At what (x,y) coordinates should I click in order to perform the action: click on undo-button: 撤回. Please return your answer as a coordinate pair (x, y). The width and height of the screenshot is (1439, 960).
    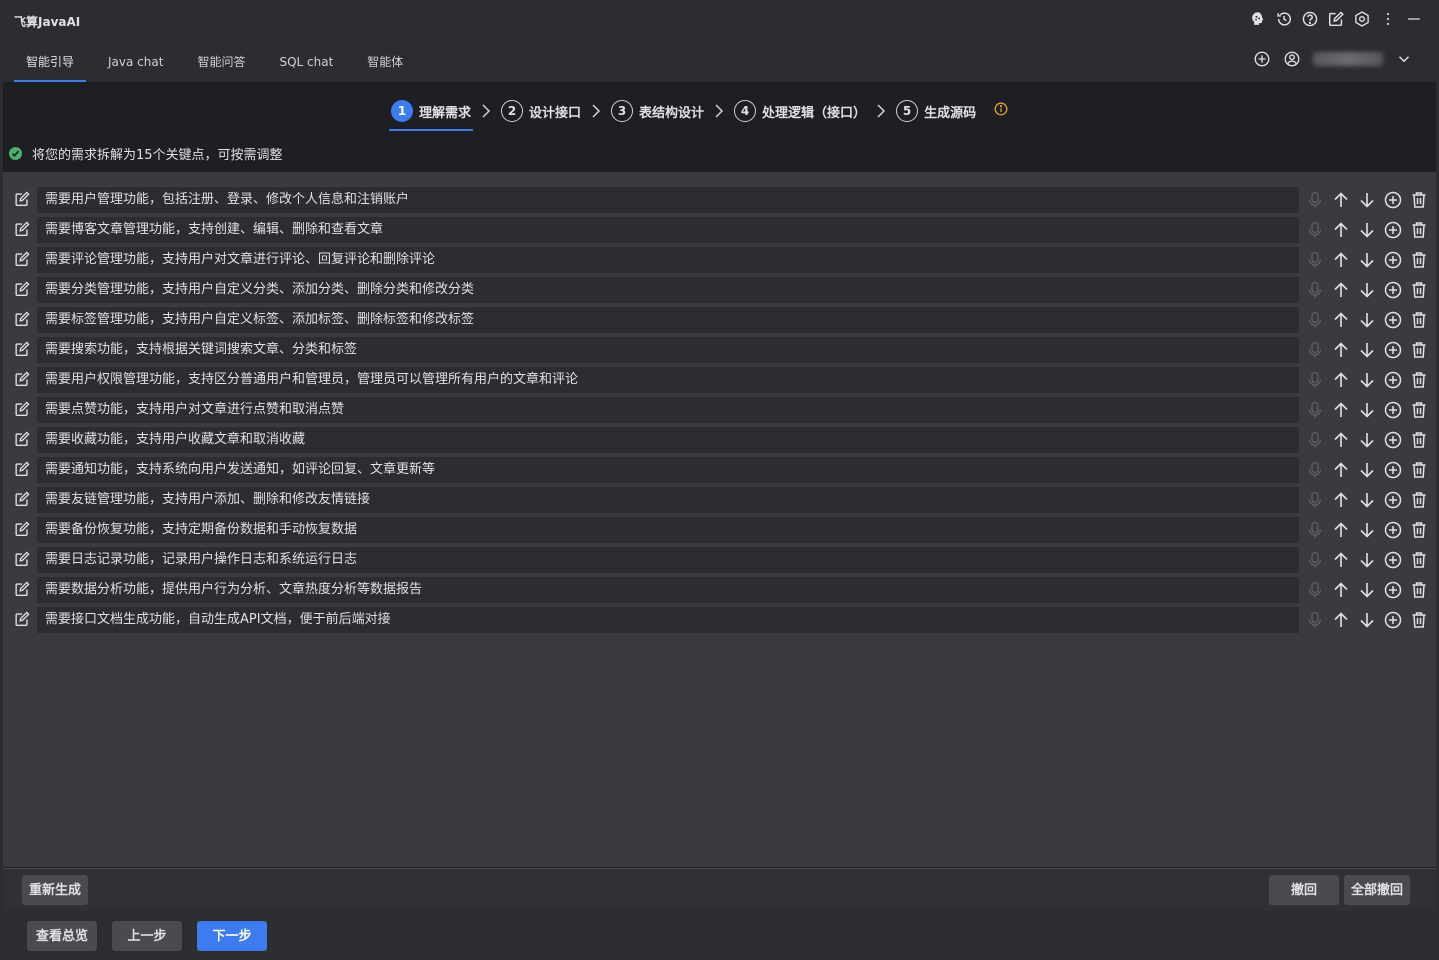
    Looking at the image, I should click on (1304, 890).